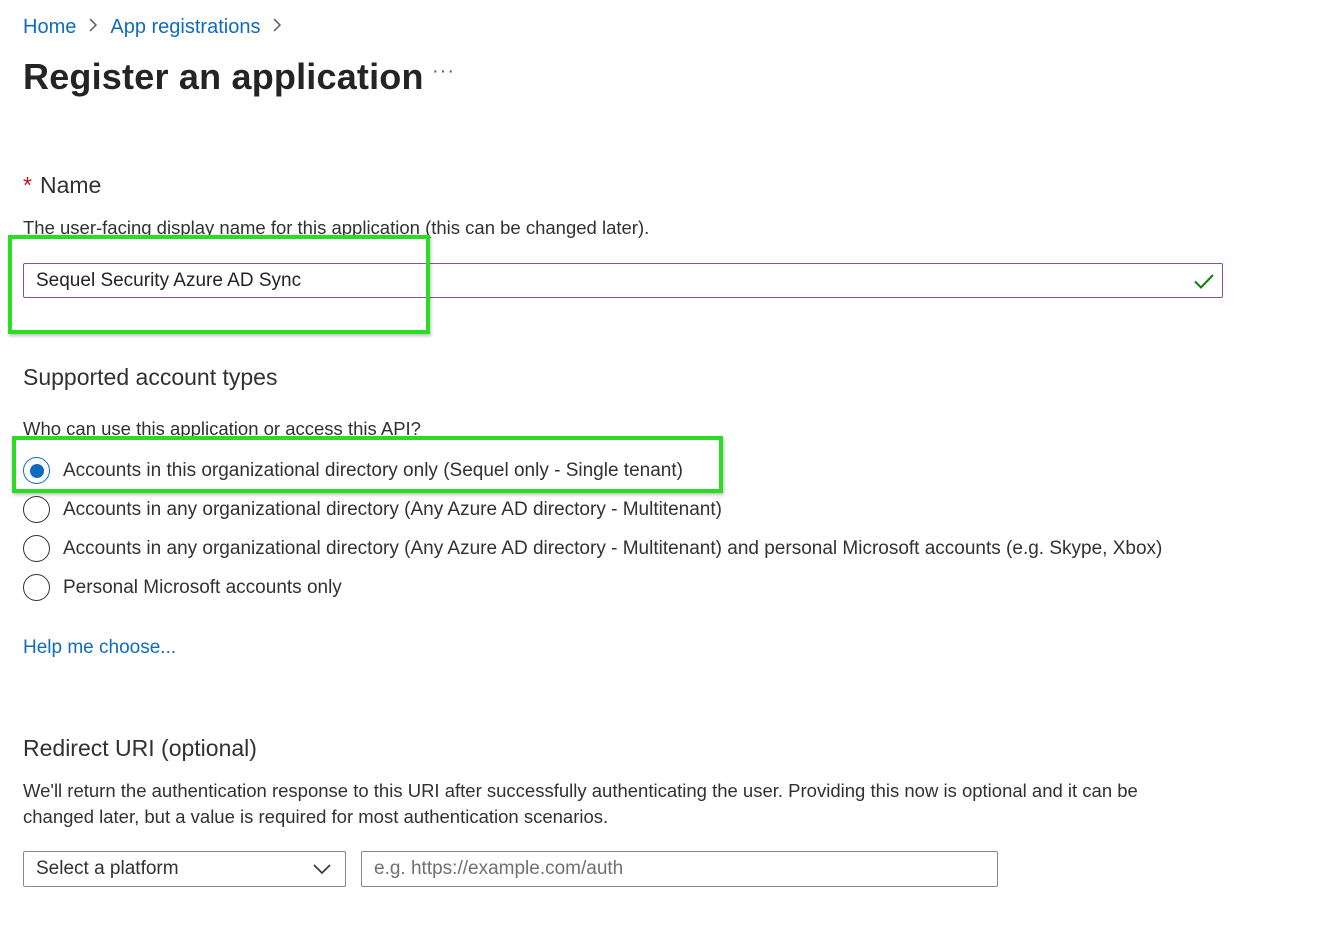  Describe the element at coordinates (1204, 281) in the screenshot. I see `check-icon` at that location.